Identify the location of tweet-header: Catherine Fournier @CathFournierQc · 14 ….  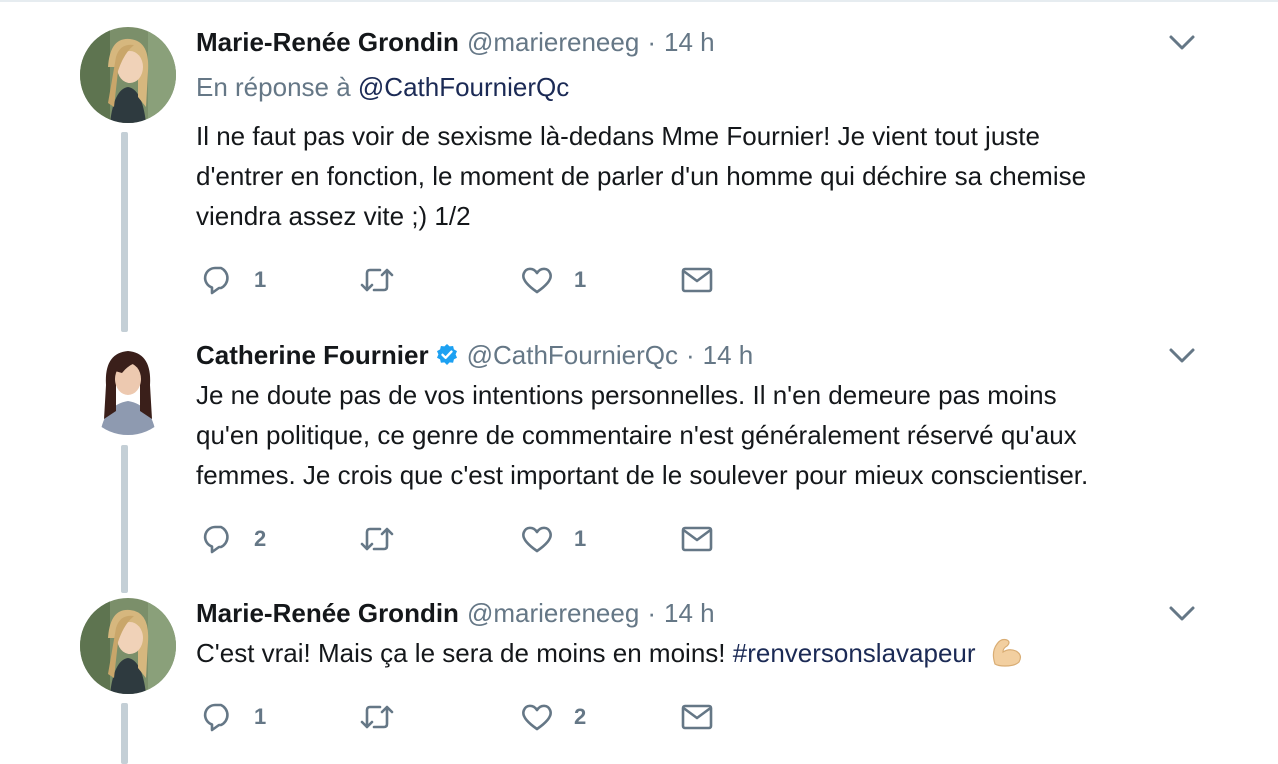
(474, 355).